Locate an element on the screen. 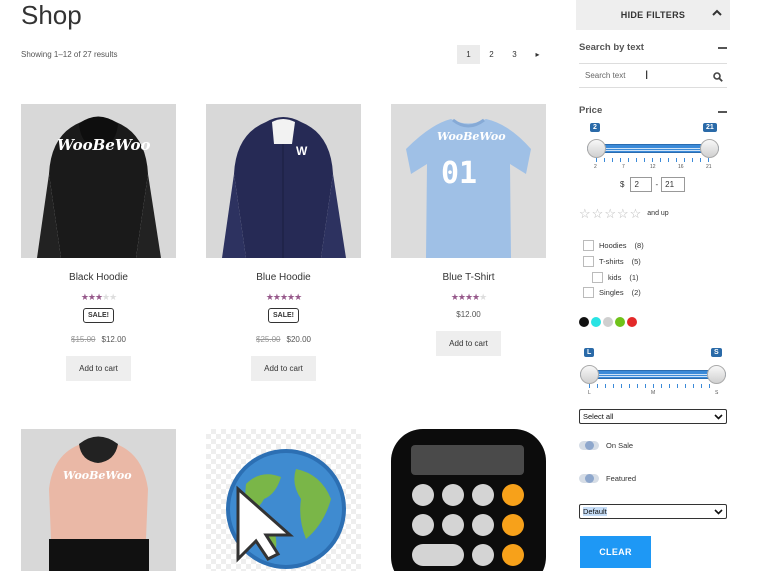 This screenshot has width=778, height=571. product-name: Black Hoodie is located at coordinates (98, 277).